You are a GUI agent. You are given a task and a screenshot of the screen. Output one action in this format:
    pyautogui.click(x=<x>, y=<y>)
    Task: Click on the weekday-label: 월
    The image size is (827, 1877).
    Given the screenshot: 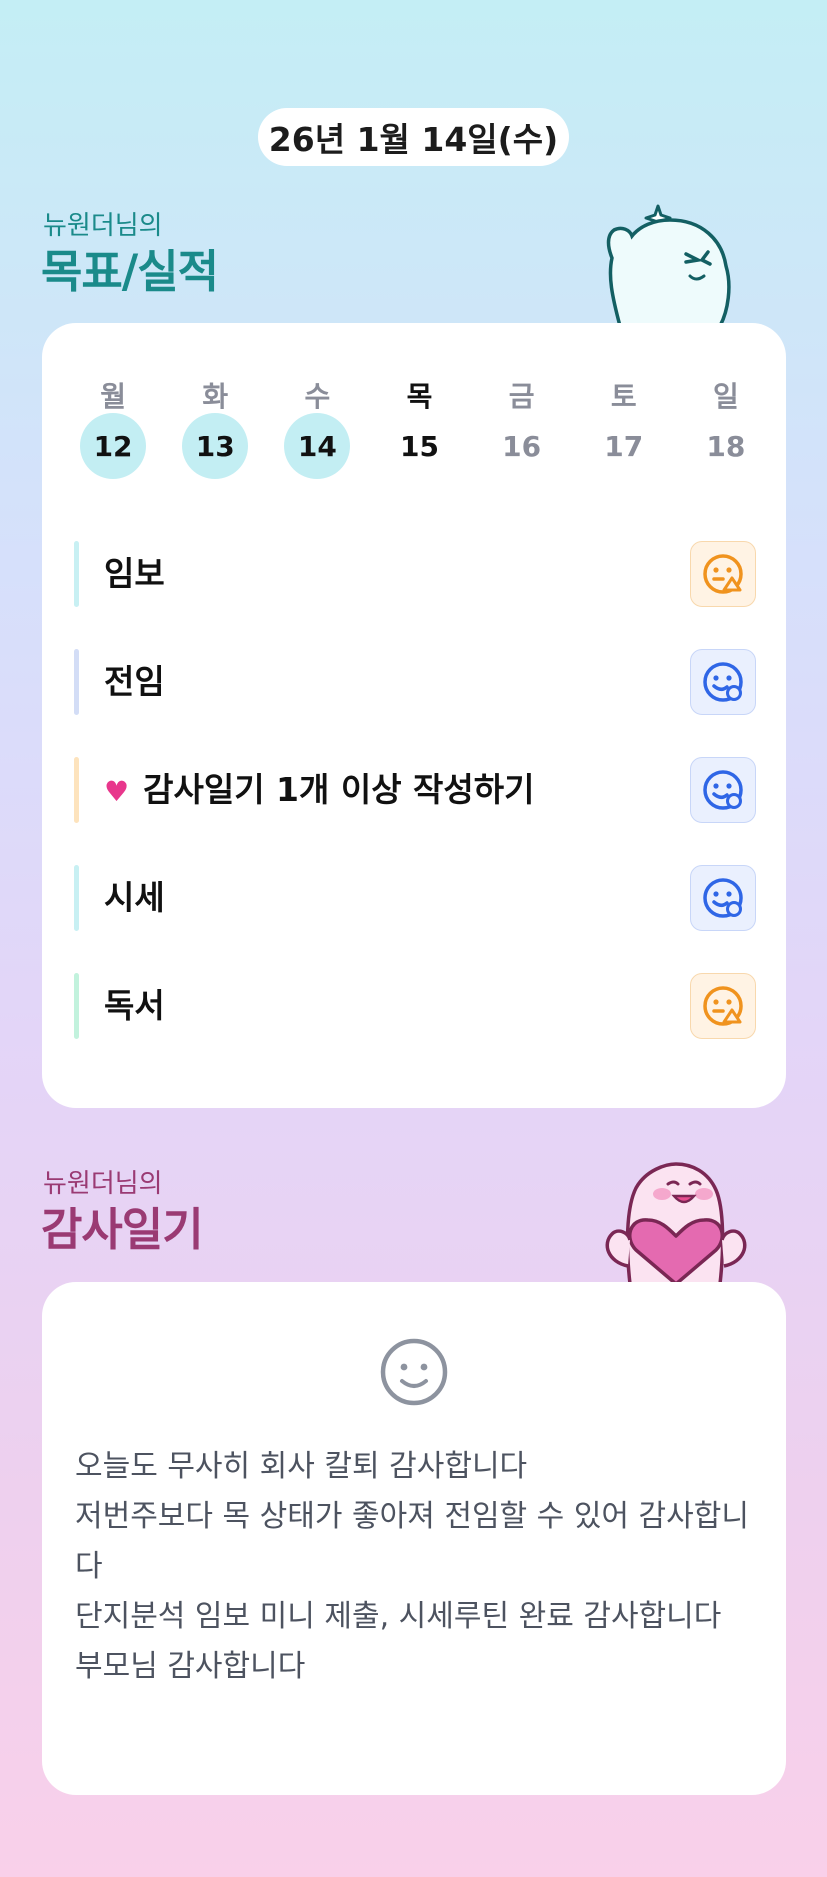 What is the action you would take?
    pyautogui.click(x=113, y=396)
    